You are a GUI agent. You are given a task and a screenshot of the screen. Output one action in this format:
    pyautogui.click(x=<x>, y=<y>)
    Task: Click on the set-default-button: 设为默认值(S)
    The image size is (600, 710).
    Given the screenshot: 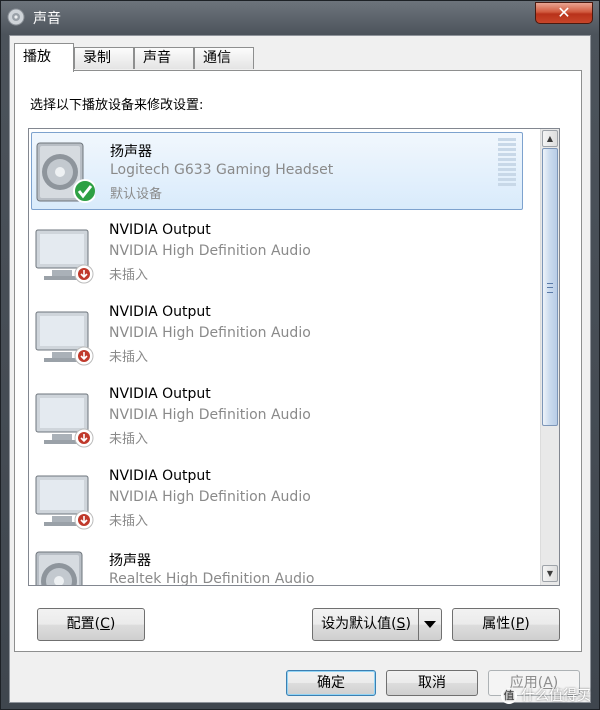 What is the action you would take?
    pyautogui.click(x=377, y=624)
    